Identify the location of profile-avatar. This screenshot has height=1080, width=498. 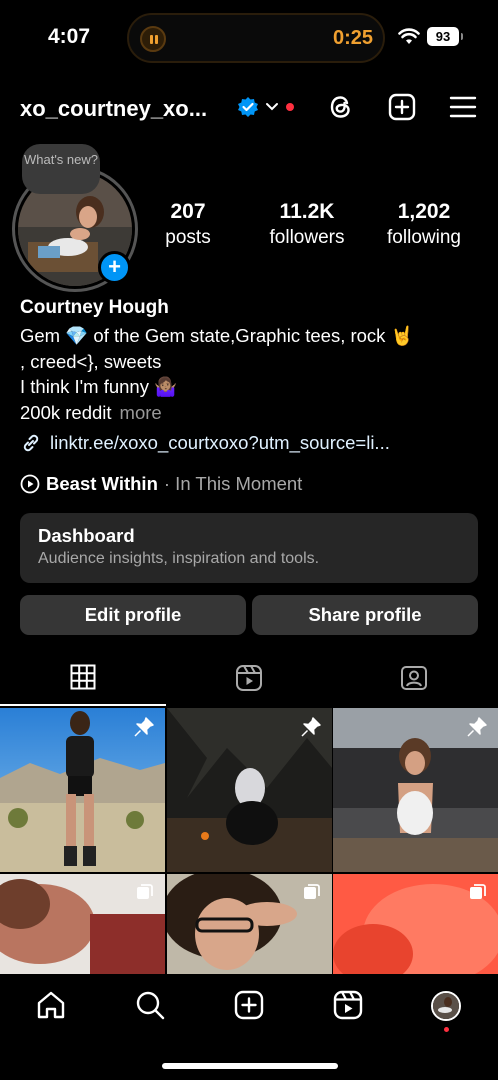
(446, 1006).